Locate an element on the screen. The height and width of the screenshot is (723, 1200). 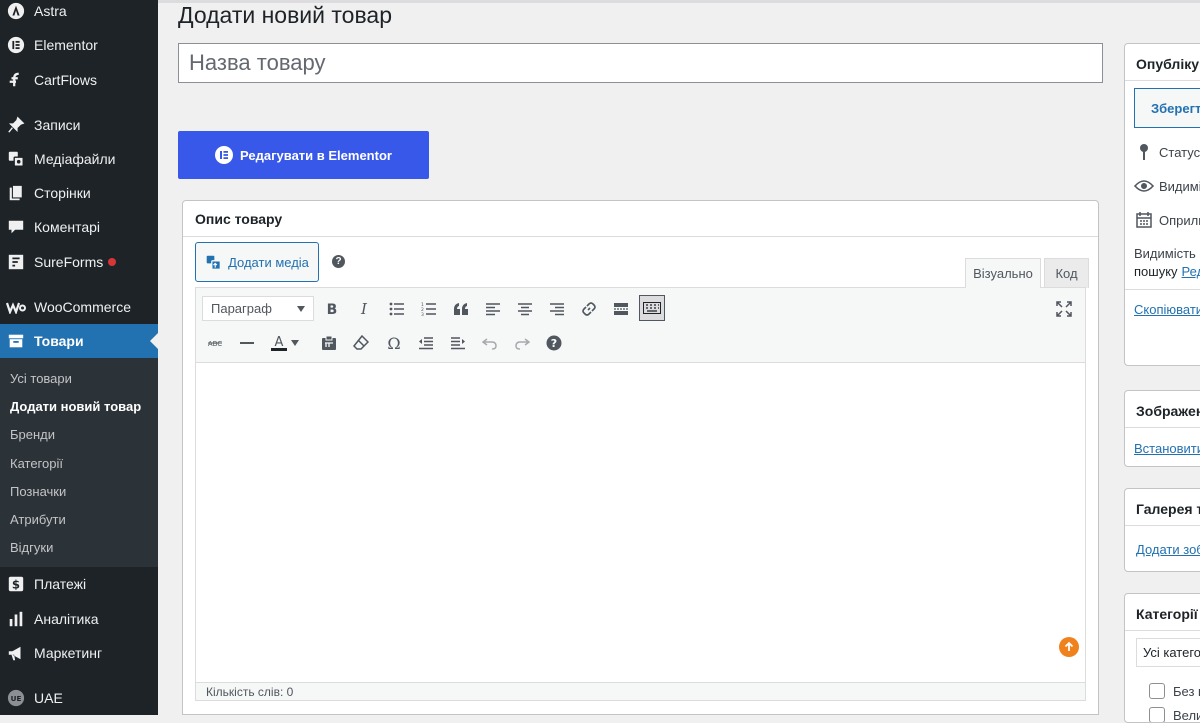
calendar-icon is located at coordinates (1144, 220).